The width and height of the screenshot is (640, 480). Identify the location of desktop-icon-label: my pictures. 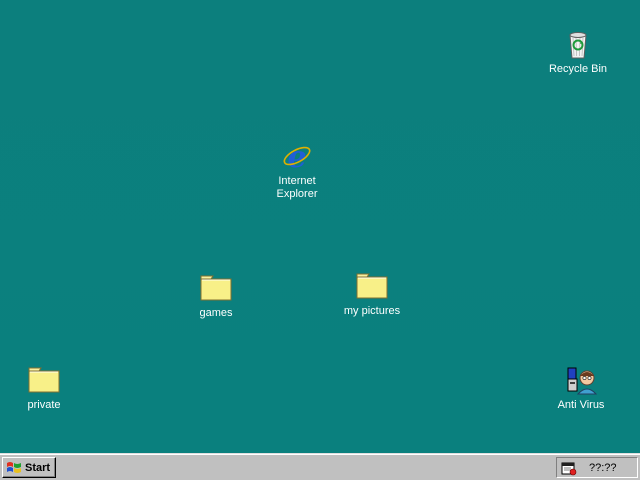
(372, 311).